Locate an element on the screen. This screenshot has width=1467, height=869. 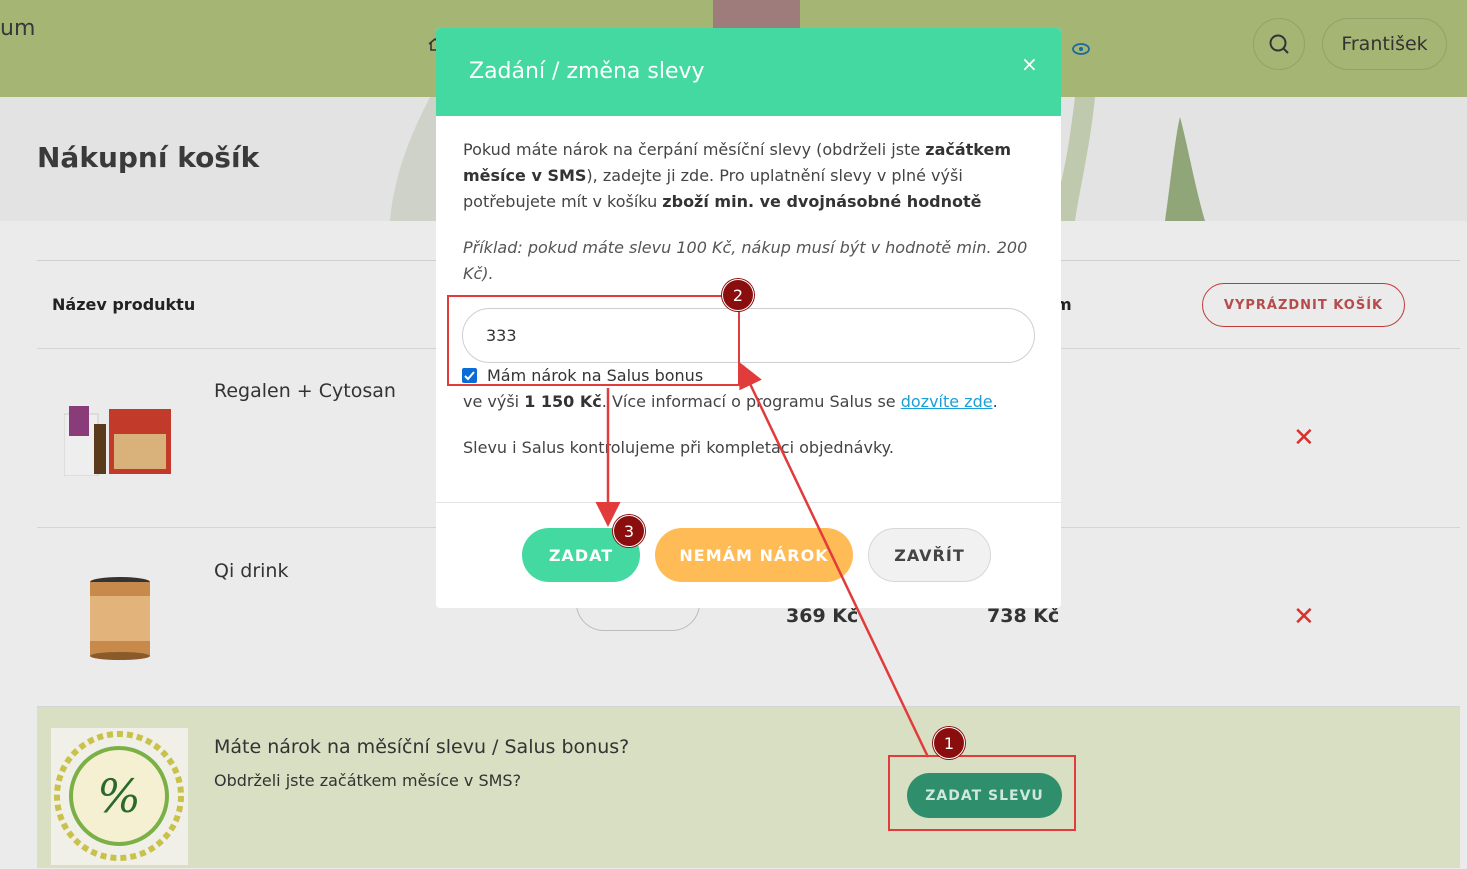
annotation-badge: 3 is located at coordinates (629, 531).